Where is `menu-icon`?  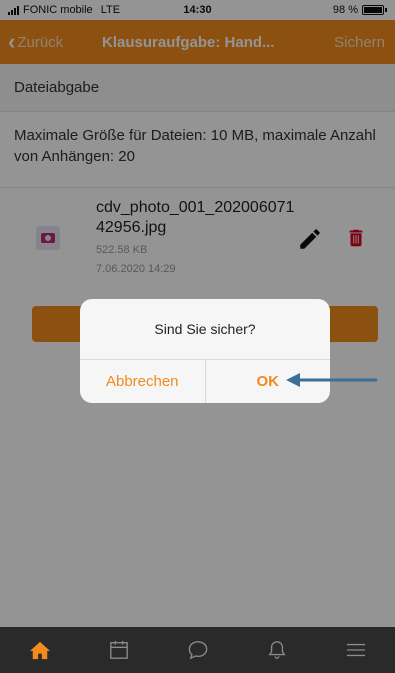 menu-icon is located at coordinates (355, 650).